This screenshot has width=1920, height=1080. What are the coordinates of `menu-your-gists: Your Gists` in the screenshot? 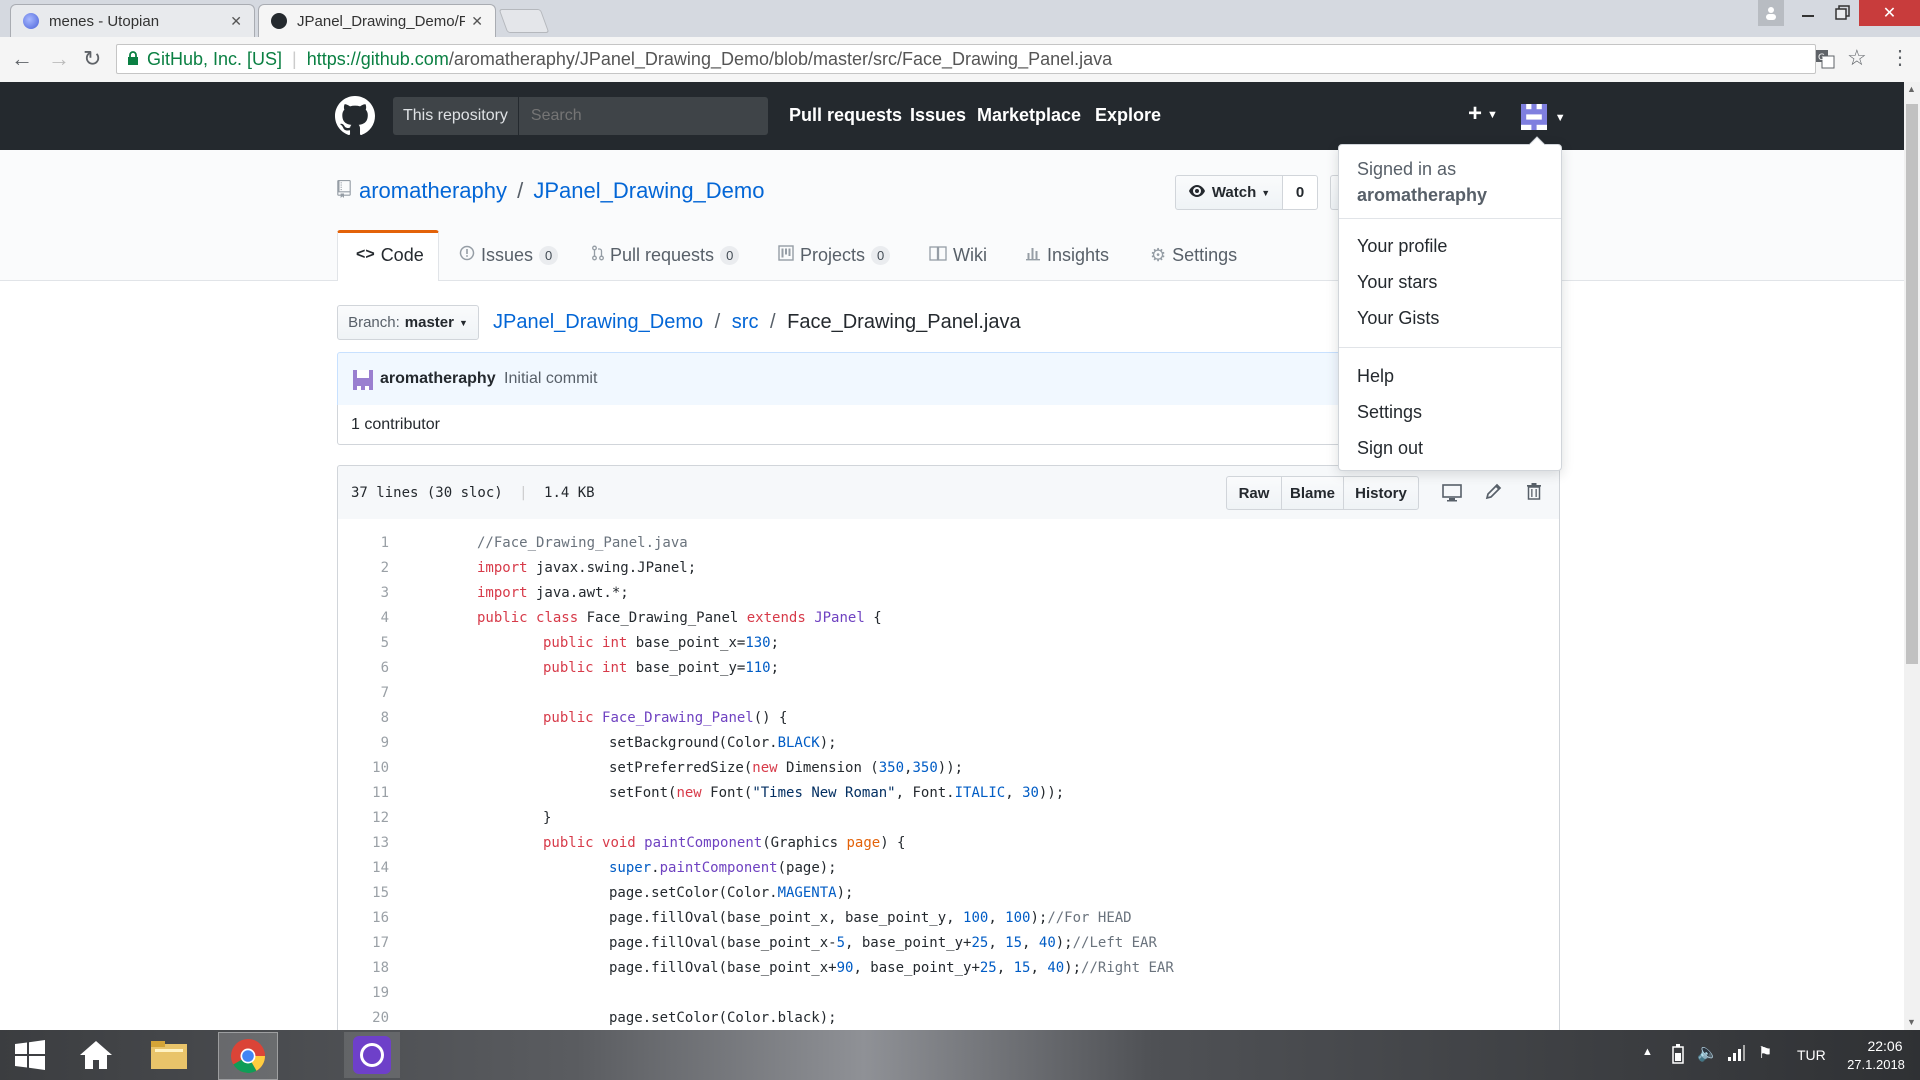 It's located at (1398, 318).